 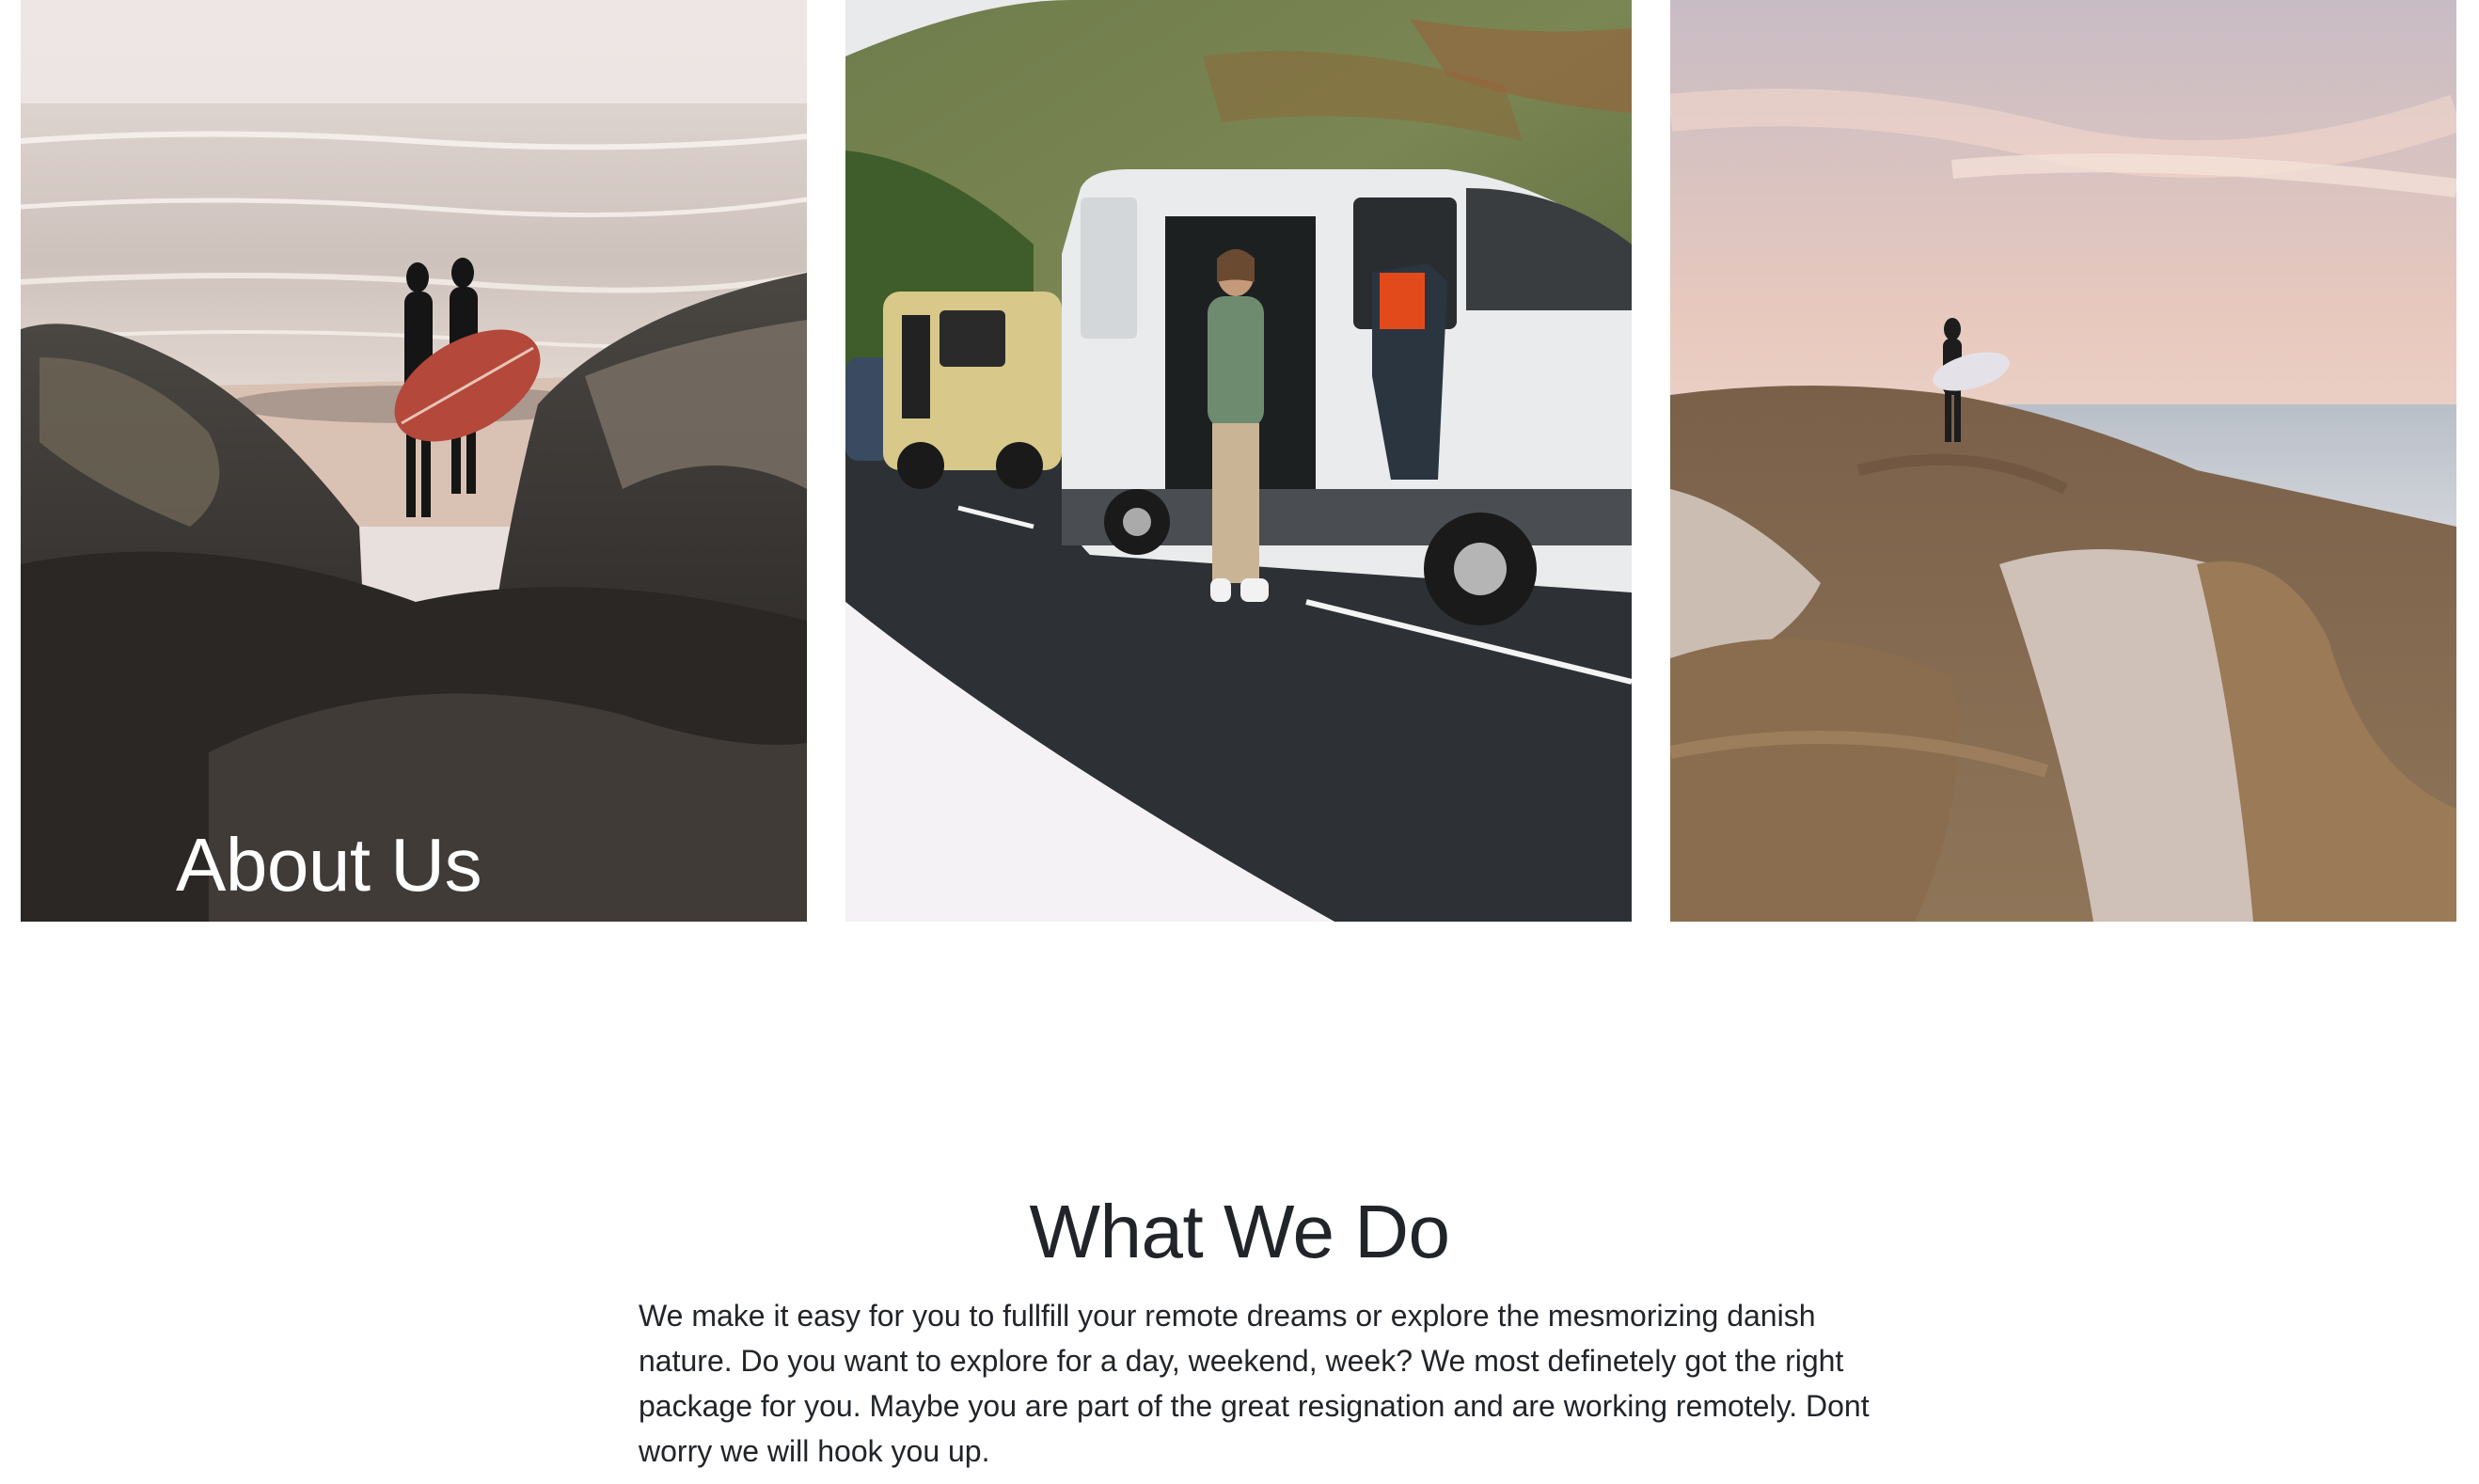 What do you see at coordinates (329, 865) in the screenshot?
I see `about-us-heading: About Us` at bounding box center [329, 865].